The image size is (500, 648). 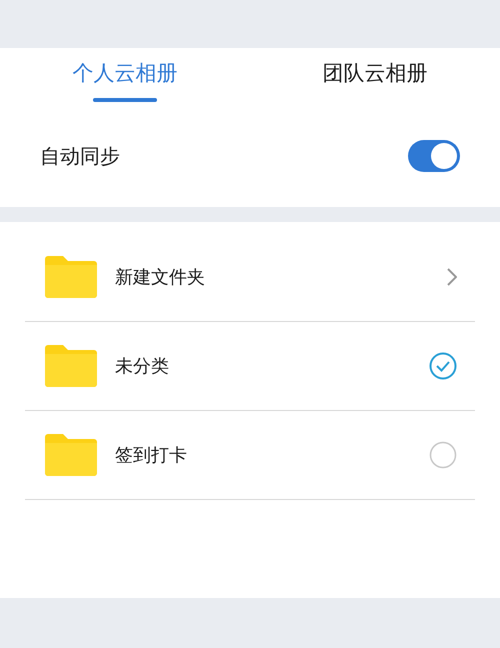 I want to click on album-tab: 团队云相册, so click(x=375, y=81).